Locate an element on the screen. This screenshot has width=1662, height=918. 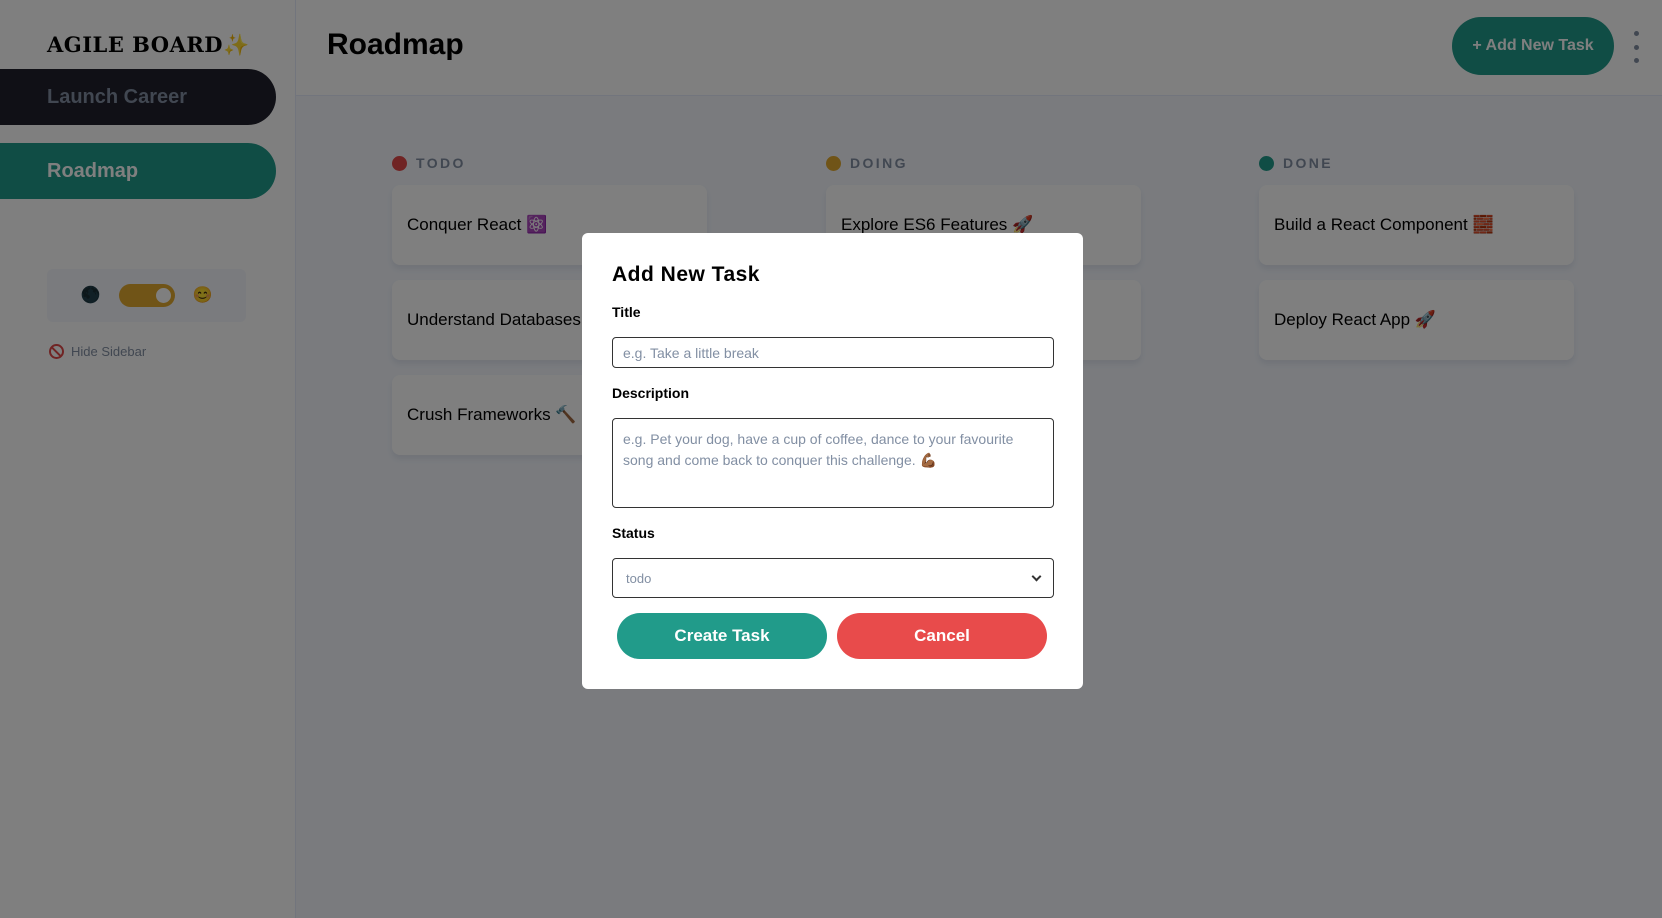
status-select: todo is located at coordinates (833, 578).